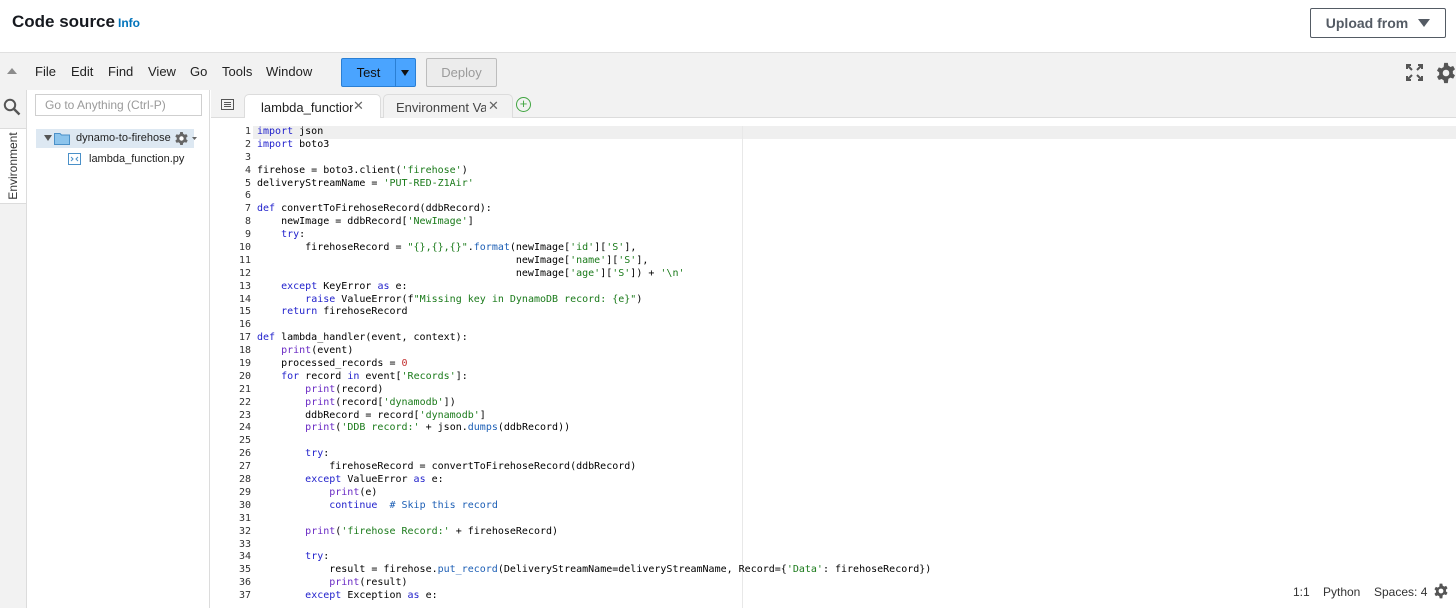 The width and height of the screenshot is (1456, 608). I want to click on code-line: def lambda_handler(event, context):, so click(594, 338).